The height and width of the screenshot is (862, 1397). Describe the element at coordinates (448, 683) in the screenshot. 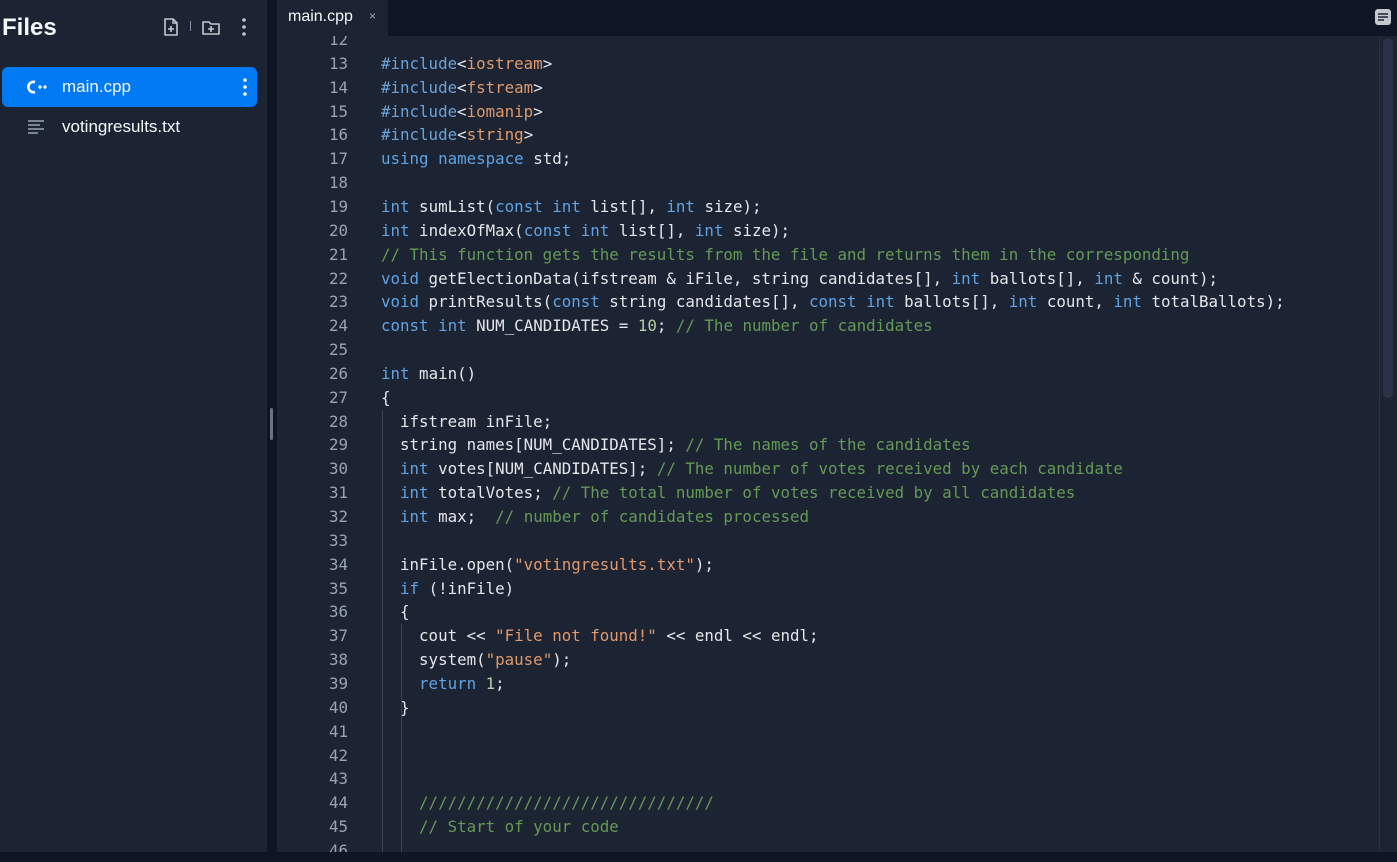

I see `code-token: return` at that location.